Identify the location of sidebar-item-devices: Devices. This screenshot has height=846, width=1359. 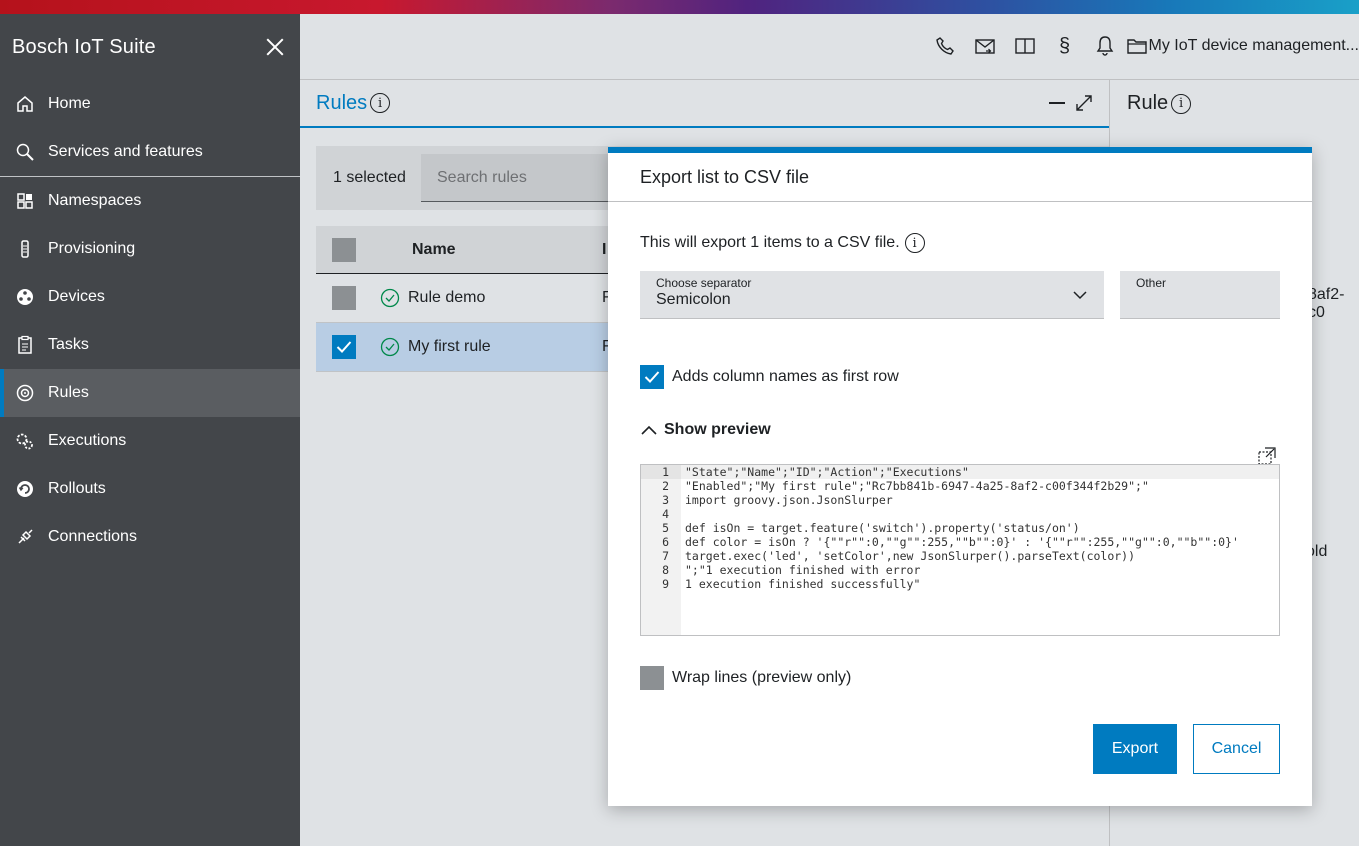
(150, 297).